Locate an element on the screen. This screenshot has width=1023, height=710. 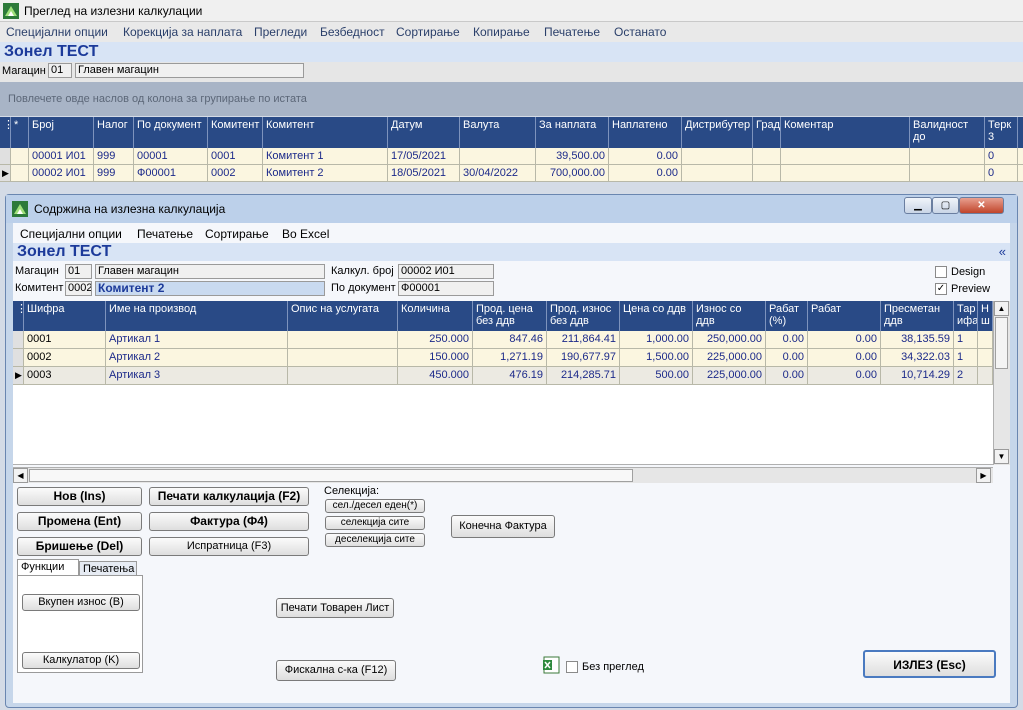
scroll-up-icon: ▲ is located at coordinates (1001, 308).